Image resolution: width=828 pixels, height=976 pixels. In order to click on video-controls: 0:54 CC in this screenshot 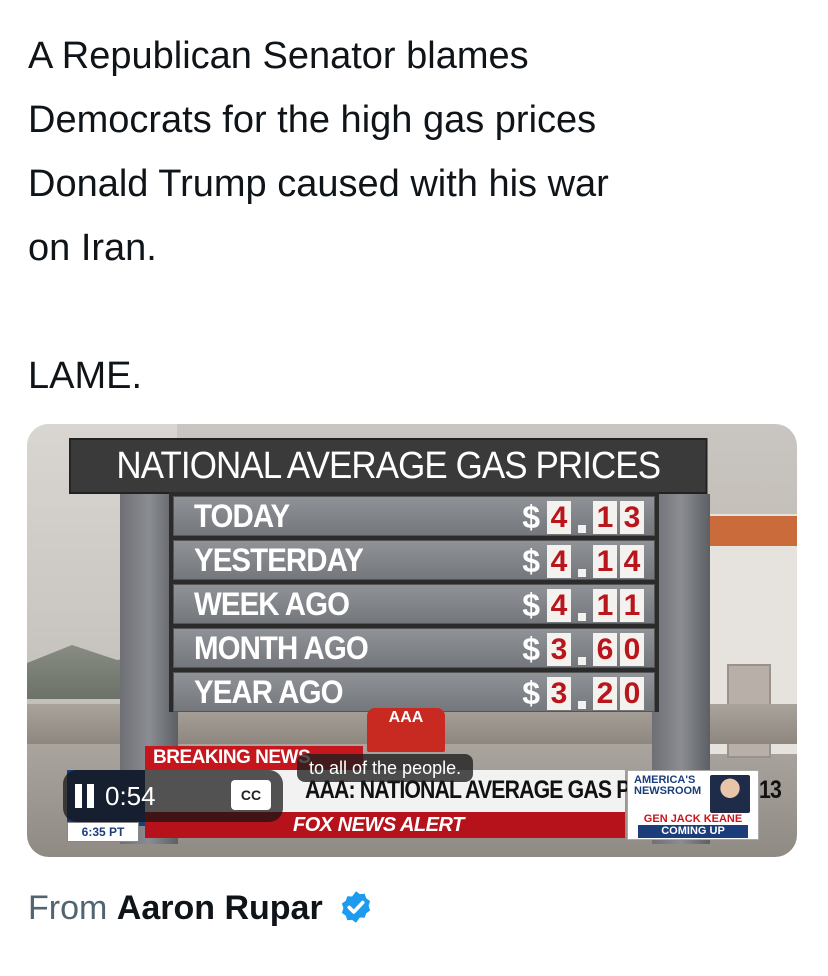, I will do `click(173, 796)`.